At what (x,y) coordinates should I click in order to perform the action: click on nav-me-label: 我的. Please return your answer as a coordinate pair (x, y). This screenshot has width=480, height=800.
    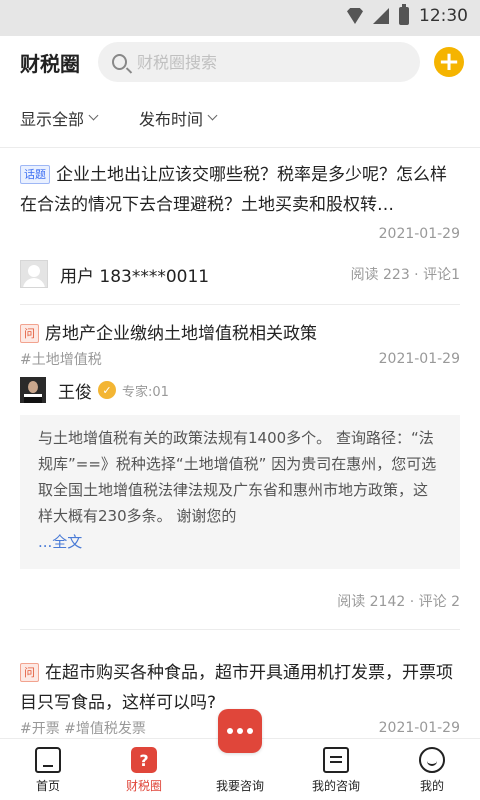
    Looking at the image, I should click on (431, 786).